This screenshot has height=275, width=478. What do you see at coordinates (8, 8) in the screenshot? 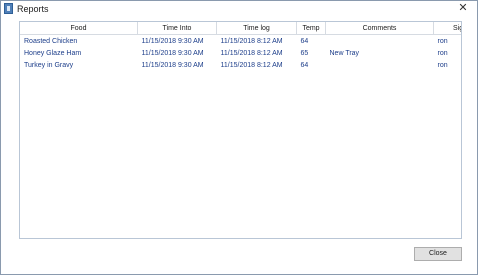
I see `report-icon` at bounding box center [8, 8].